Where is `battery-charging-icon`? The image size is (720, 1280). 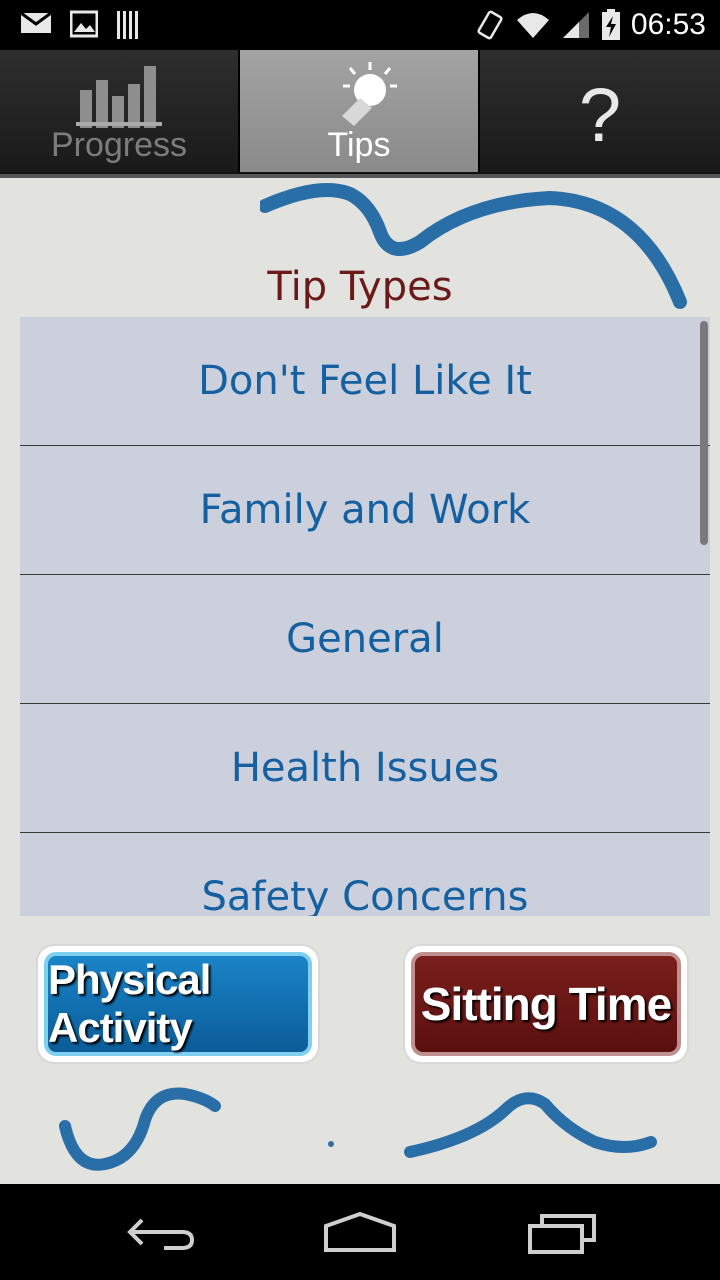 battery-charging-icon is located at coordinates (610, 24).